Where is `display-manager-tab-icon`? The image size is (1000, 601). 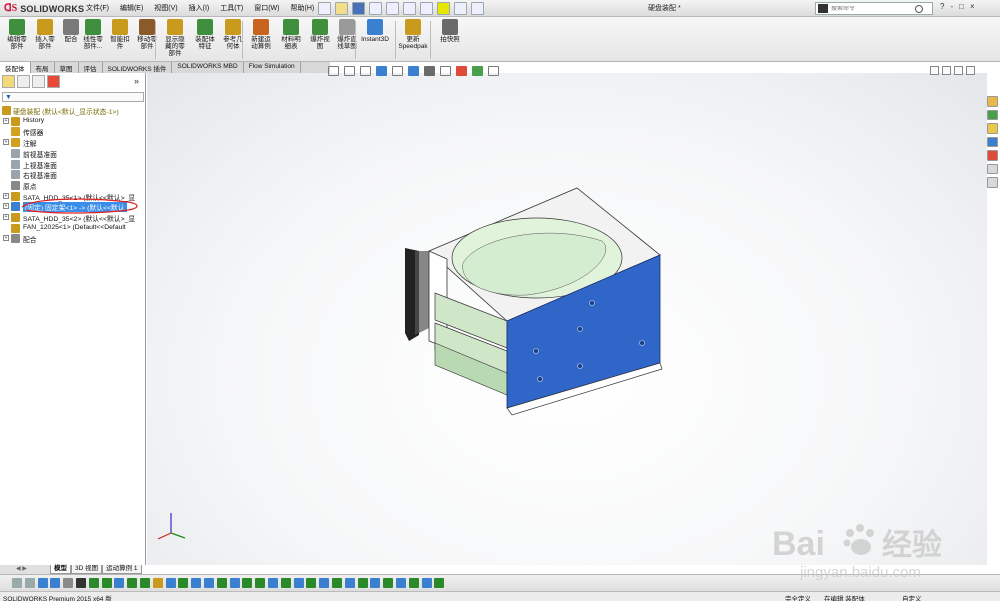 display-manager-tab-icon is located at coordinates (53, 81).